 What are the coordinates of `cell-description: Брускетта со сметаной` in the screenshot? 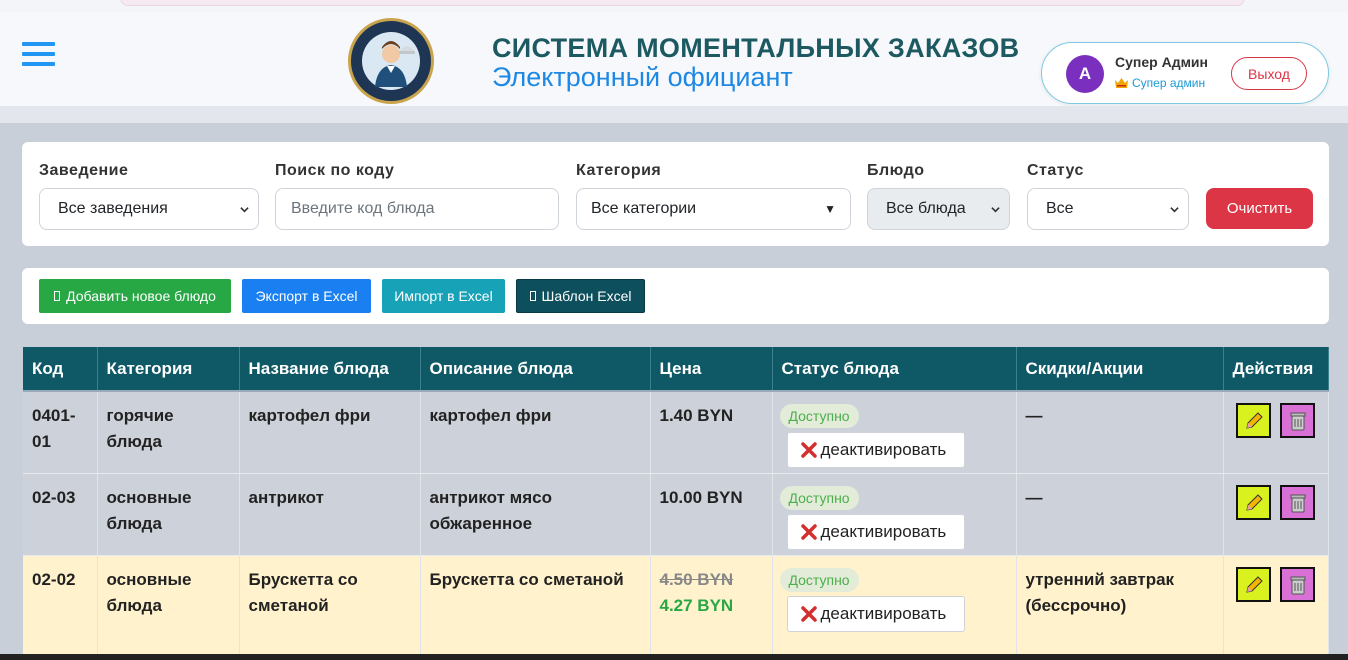 It's located at (535, 596).